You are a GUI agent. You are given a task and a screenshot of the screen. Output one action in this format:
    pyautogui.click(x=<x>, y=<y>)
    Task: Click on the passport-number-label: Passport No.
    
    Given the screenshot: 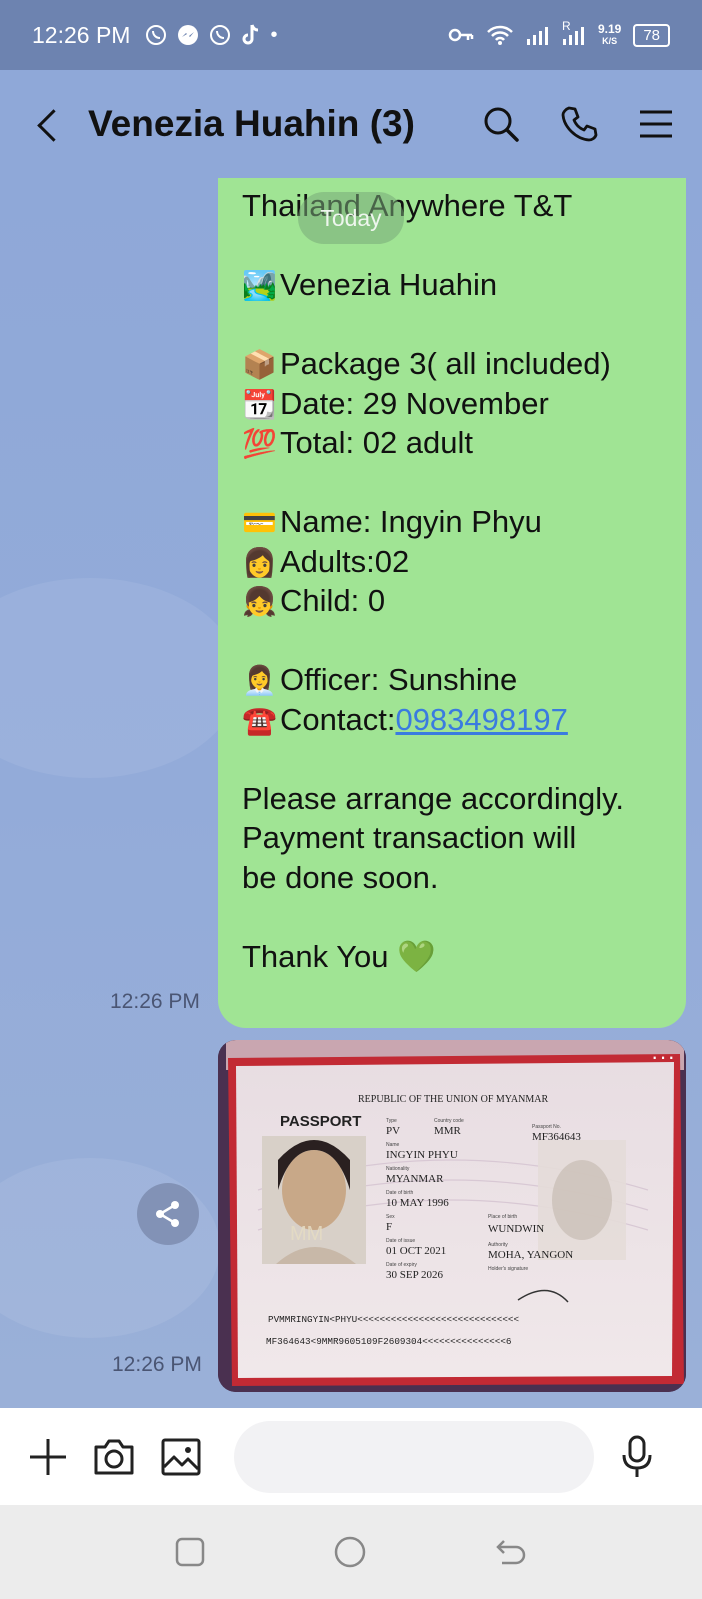 What is the action you would take?
    pyautogui.click(x=546, y=1127)
    